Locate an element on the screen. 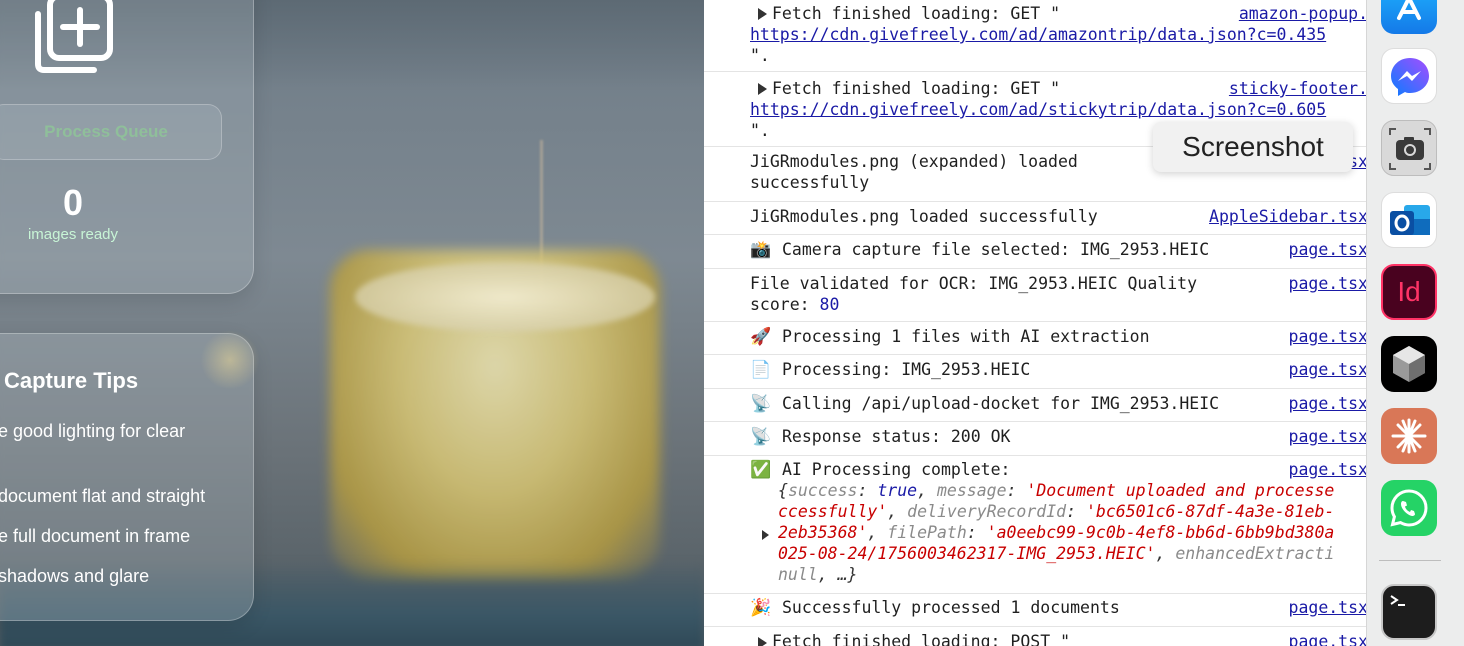 This screenshot has width=1464, height=646. images-ready-label: images ready is located at coordinates (73, 234).